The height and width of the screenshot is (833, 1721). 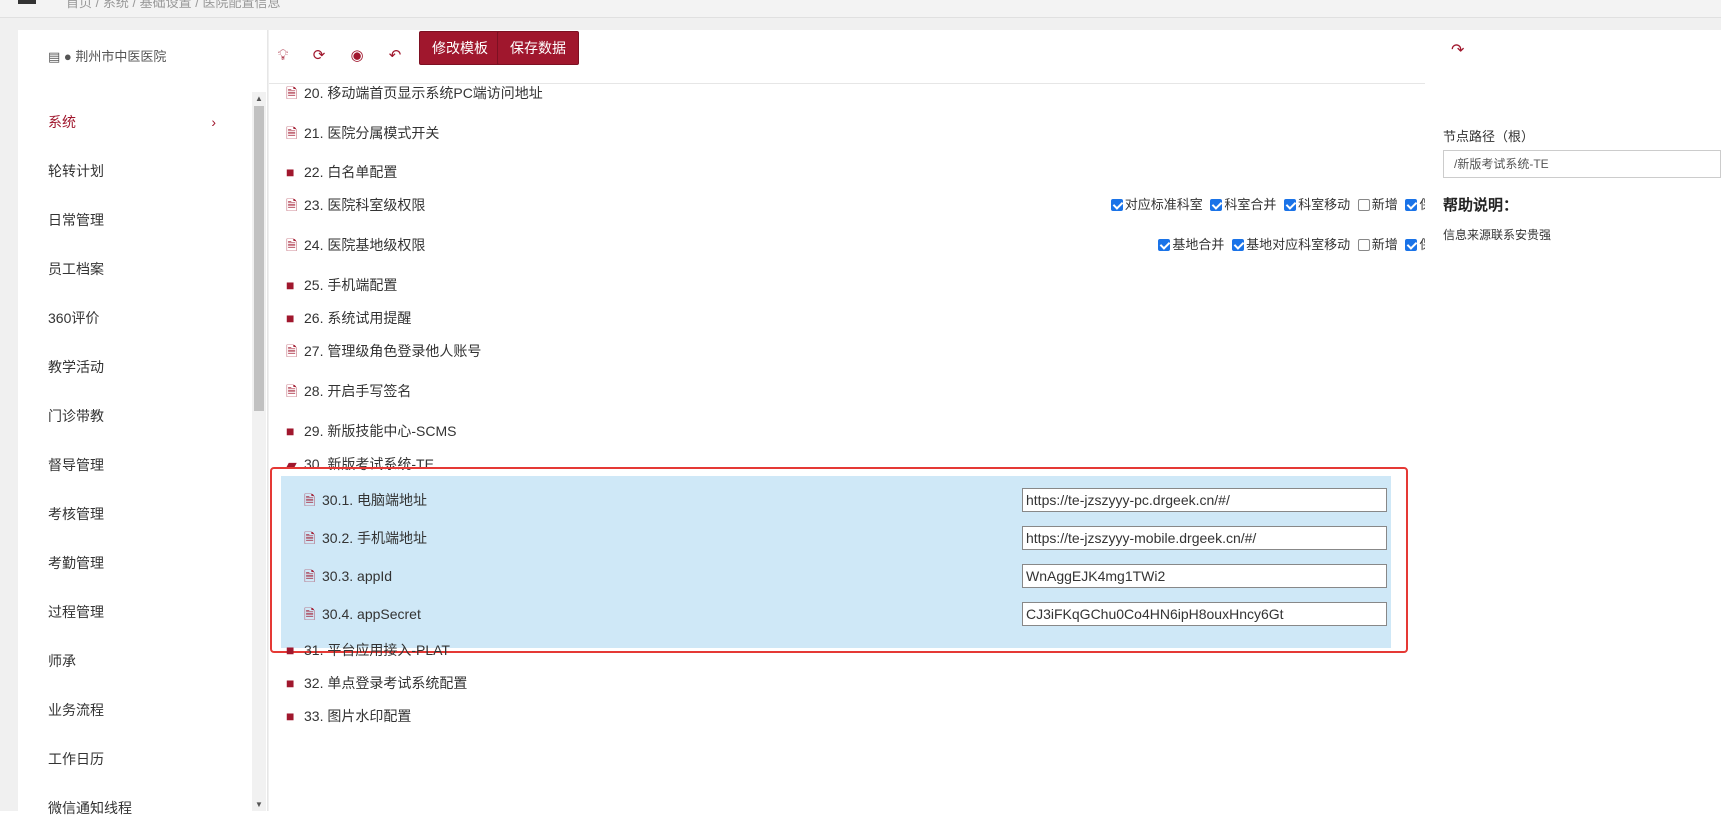 I want to click on sidebar-item-label: 360评价, so click(x=74, y=318).